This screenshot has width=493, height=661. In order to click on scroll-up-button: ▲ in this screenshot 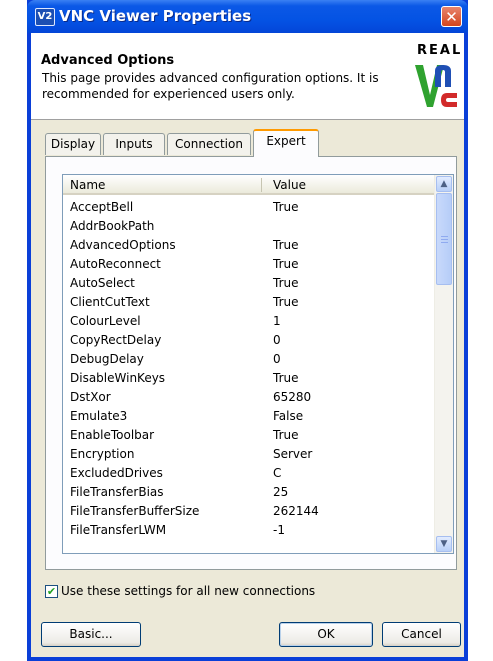, I will do `click(444, 184)`.